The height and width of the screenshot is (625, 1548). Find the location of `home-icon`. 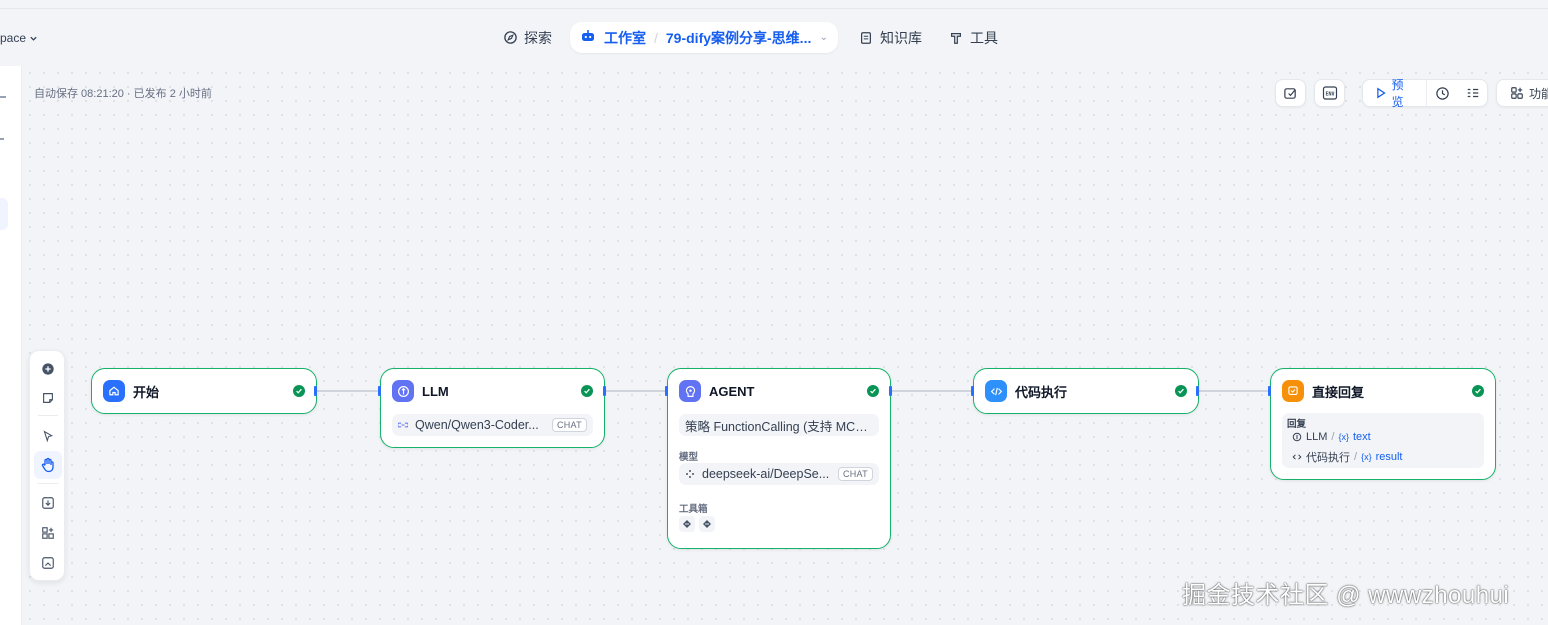

home-icon is located at coordinates (114, 391).